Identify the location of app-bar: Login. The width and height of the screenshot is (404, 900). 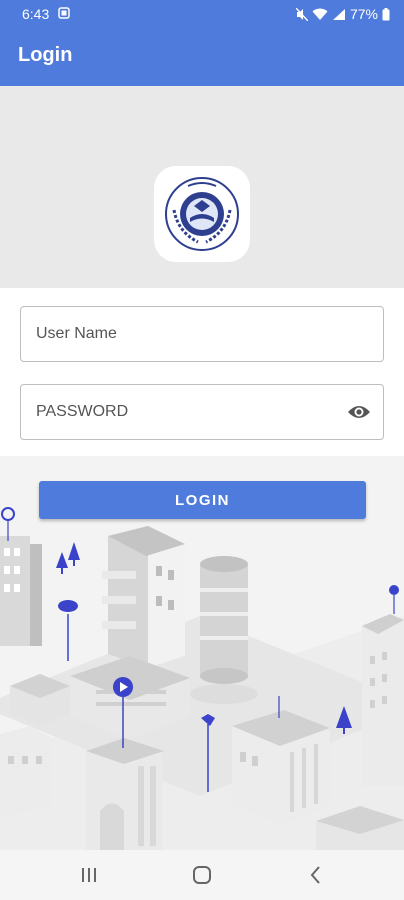
(202, 57).